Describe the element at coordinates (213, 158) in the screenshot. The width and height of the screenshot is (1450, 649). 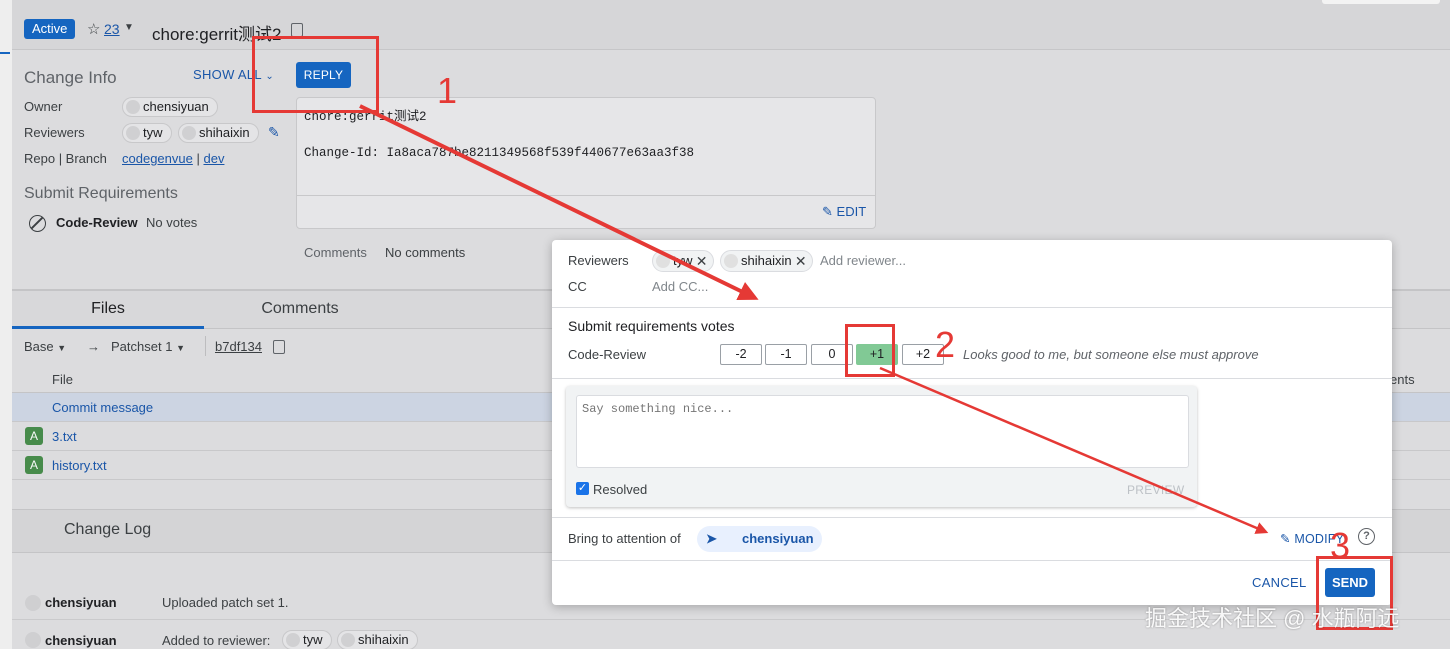
I see `branch-link: dev` at that location.